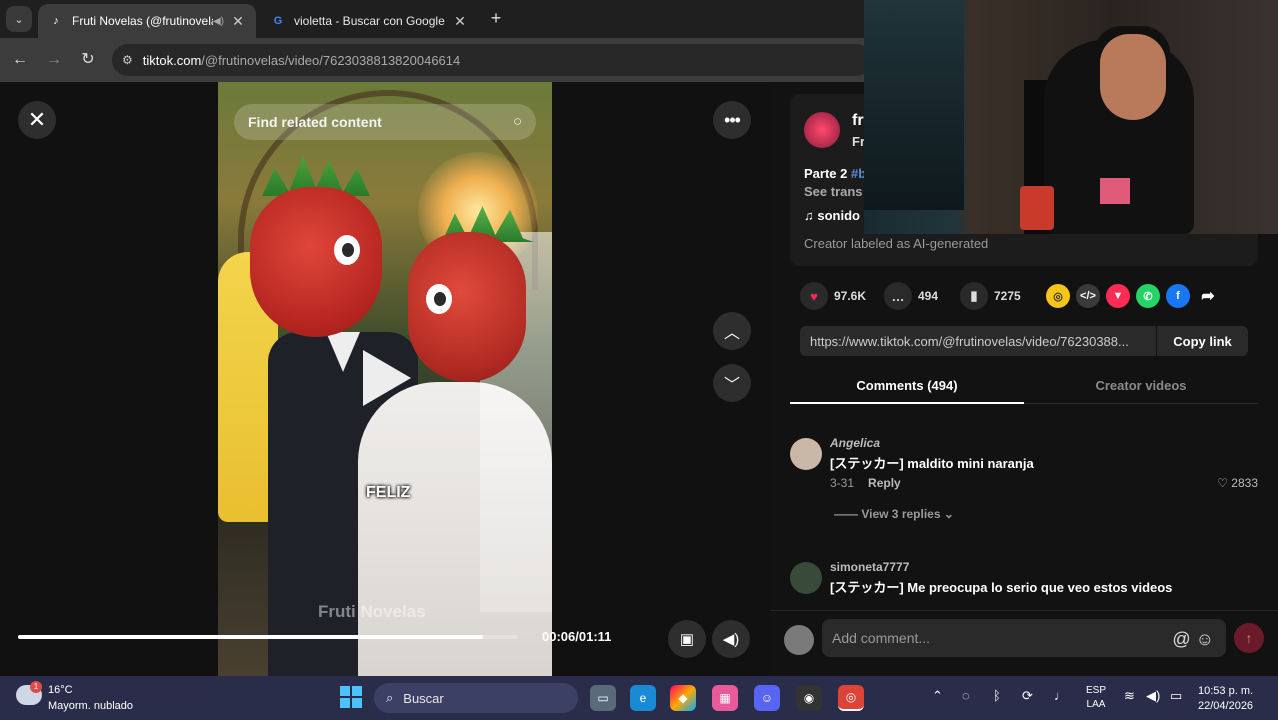 The image size is (1278, 720). I want to click on add-comment-input: Add comment... @ ☺, so click(1024, 638).